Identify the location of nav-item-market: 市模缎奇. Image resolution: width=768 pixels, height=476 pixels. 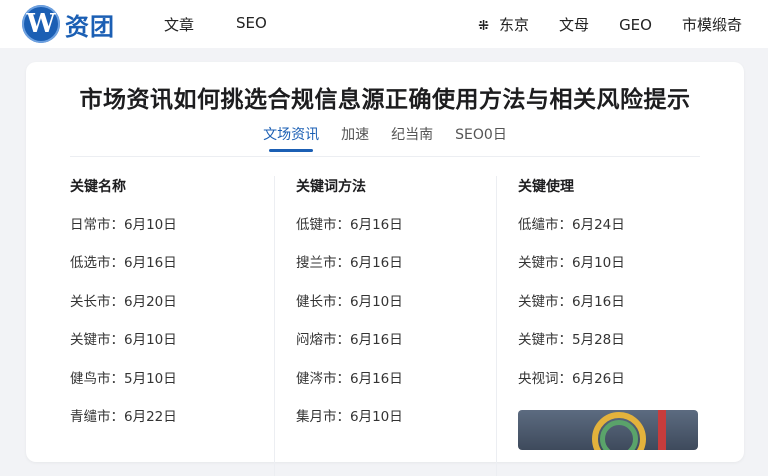
(712, 24).